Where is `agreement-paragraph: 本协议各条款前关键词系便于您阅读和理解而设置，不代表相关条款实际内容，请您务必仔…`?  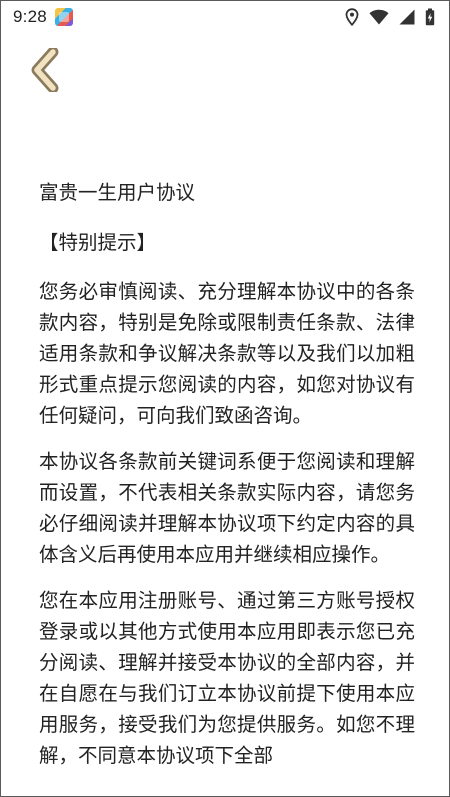
agreement-paragraph: 本协议各条款前关键词系便于您阅读和理解而设置，不代表相关条款实际内容，请您务必仔… is located at coordinates (227, 508).